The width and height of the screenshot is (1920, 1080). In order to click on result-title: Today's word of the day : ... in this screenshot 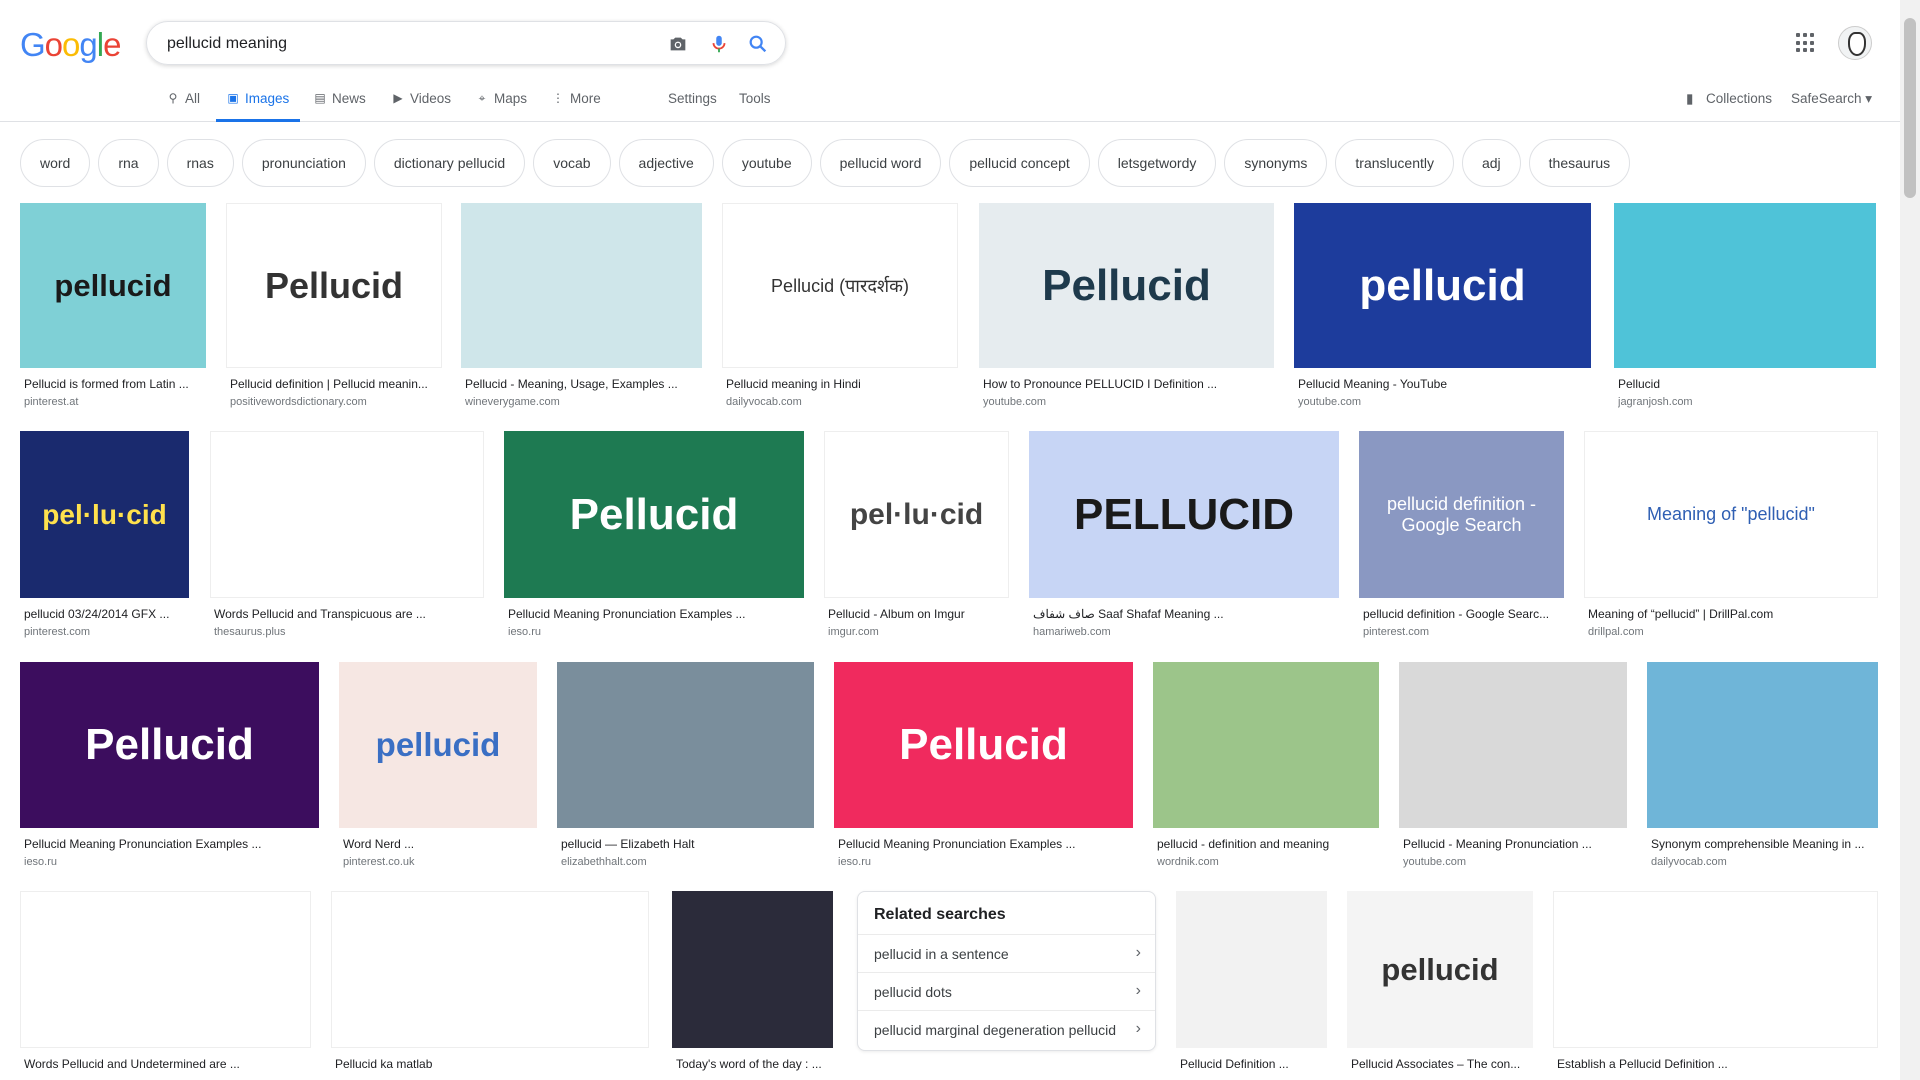, I will do `click(753, 1064)`.